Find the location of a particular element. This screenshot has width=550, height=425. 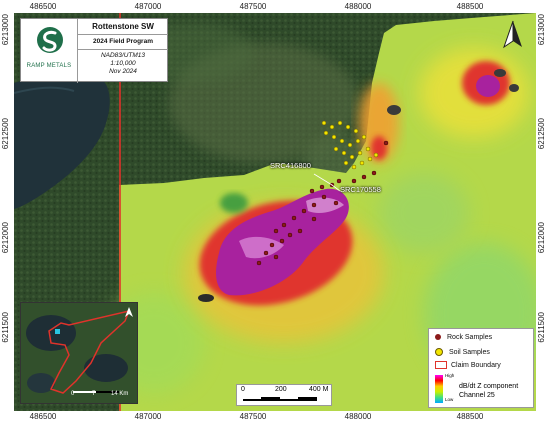

inset-scale-0: 0 is located at coordinates (73, 394).